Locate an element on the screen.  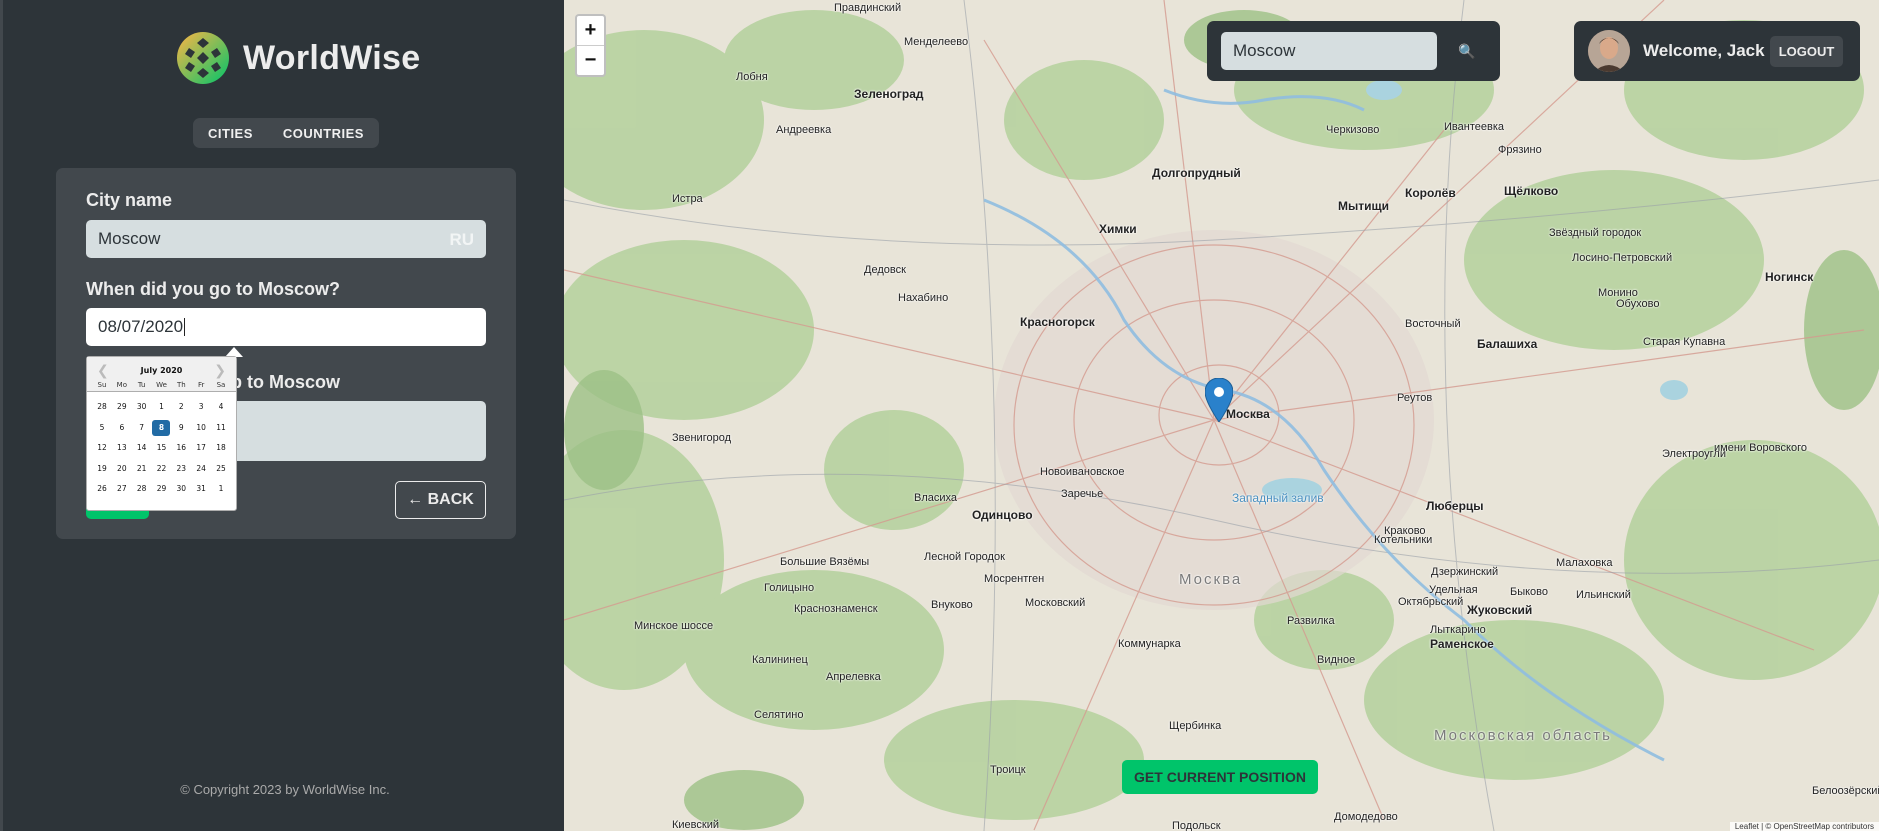
app-nav: CITIES COUNTRIES is located at coordinates (286, 133).